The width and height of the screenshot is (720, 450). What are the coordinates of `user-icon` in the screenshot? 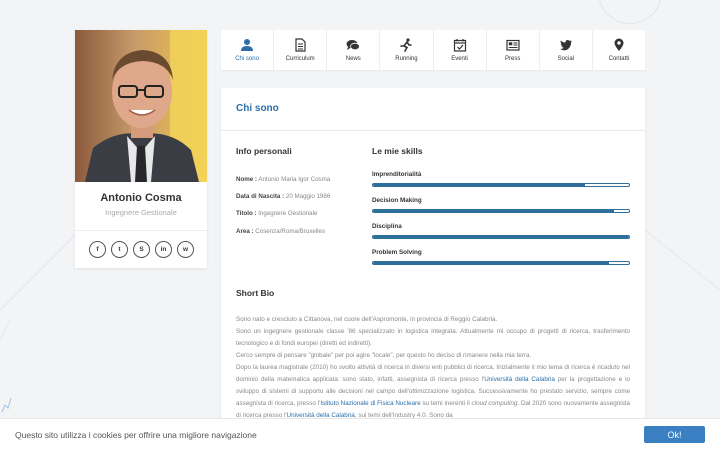 It's located at (247, 45).